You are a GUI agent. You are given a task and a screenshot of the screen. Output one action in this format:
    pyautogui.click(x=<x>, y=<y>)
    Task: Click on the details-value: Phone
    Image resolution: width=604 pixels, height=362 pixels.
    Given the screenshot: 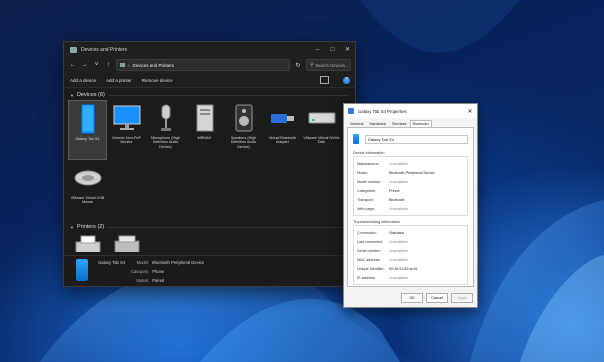 What is the action you would take?
    pyautogui.click(x=158, y=271)
    